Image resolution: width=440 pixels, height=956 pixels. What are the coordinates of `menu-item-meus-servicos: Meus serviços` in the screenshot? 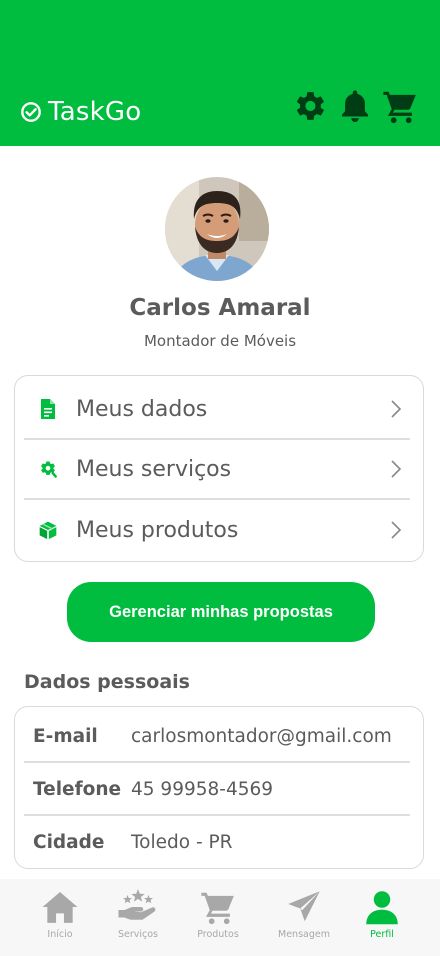 It's located at (217, 469).